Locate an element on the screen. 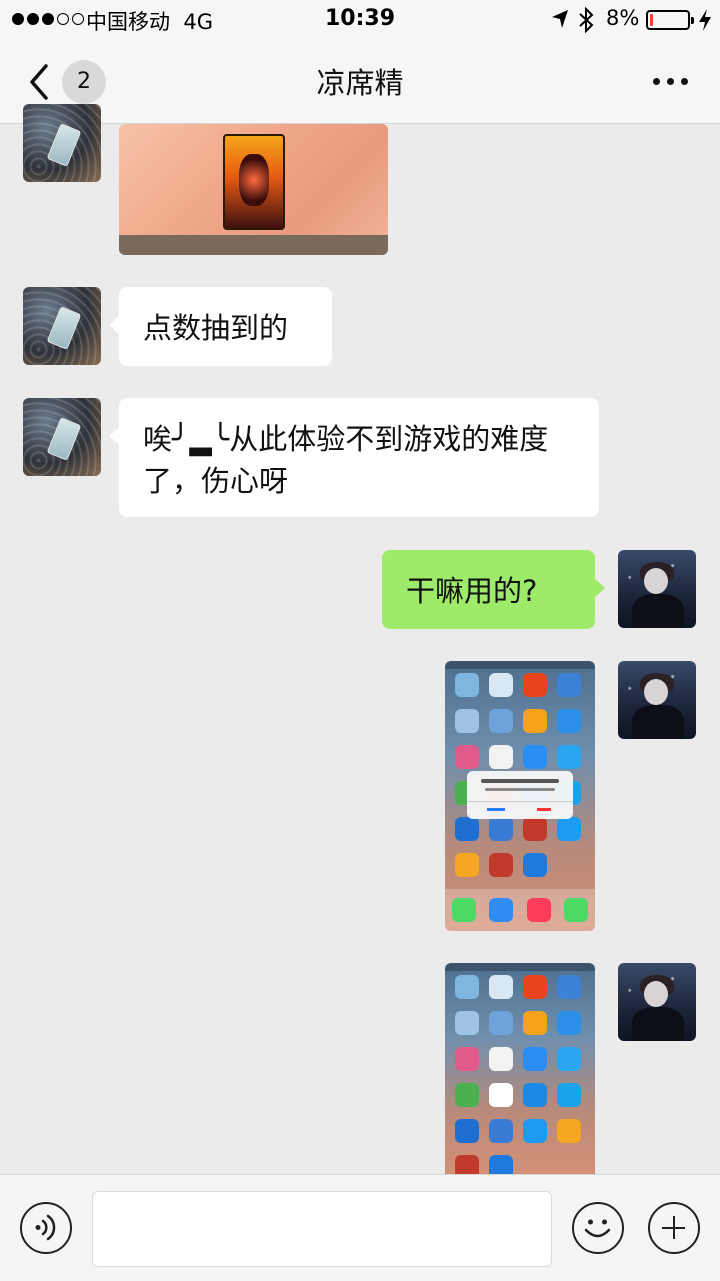 The image size is (720, 1281). chat-nav-bar: 2 凉席精 is located at coordinates (360, 82).